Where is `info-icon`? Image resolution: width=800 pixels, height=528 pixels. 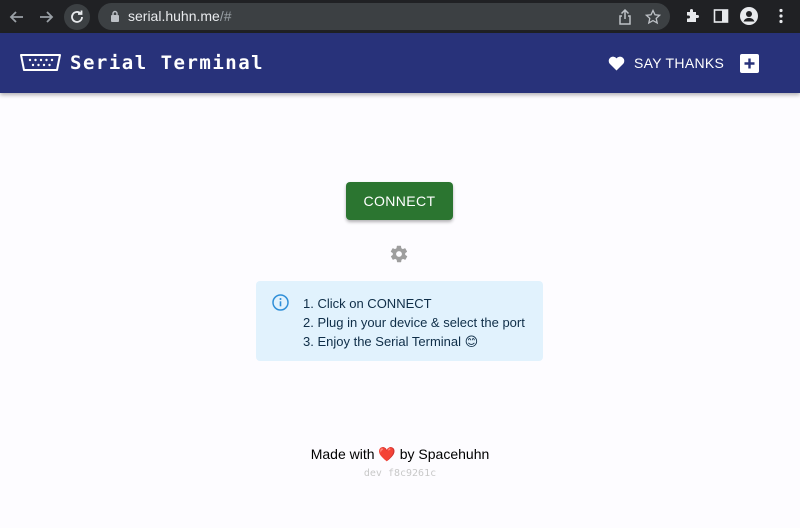 info-icon is located at coordinates (280, 302).